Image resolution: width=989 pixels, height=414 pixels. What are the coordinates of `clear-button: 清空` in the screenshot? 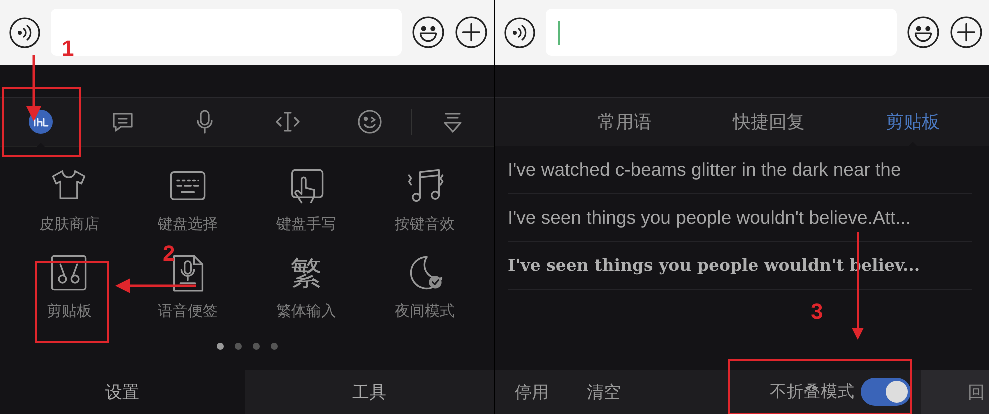 It's located at (604, 392).